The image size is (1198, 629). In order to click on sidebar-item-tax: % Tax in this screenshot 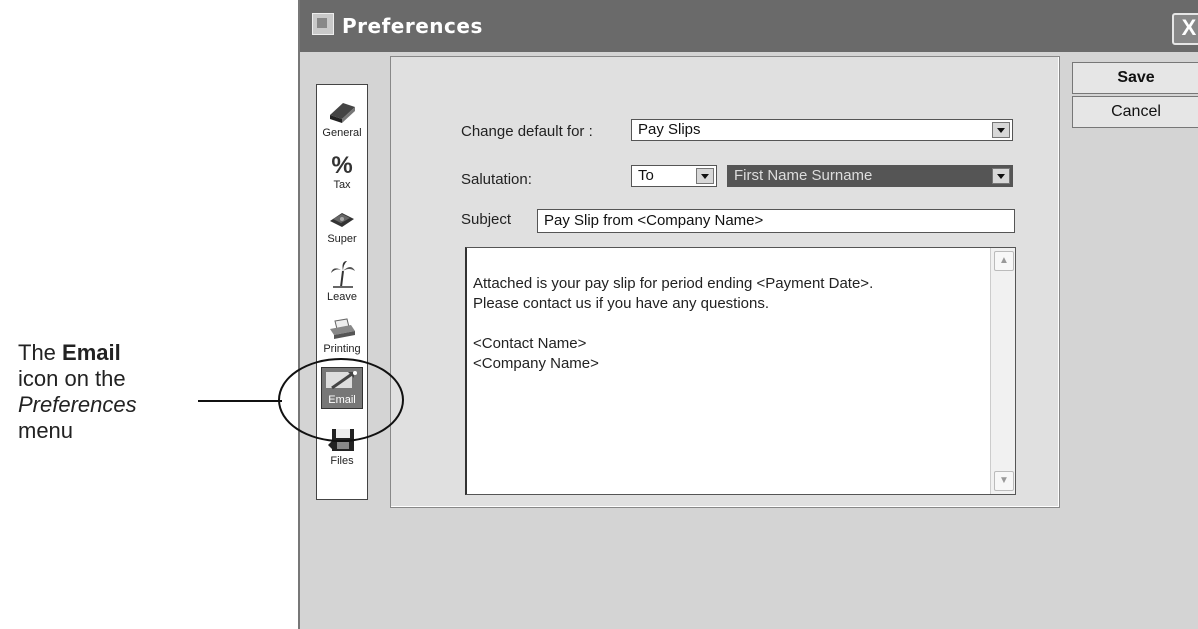, I will do `click(342, 172)`.